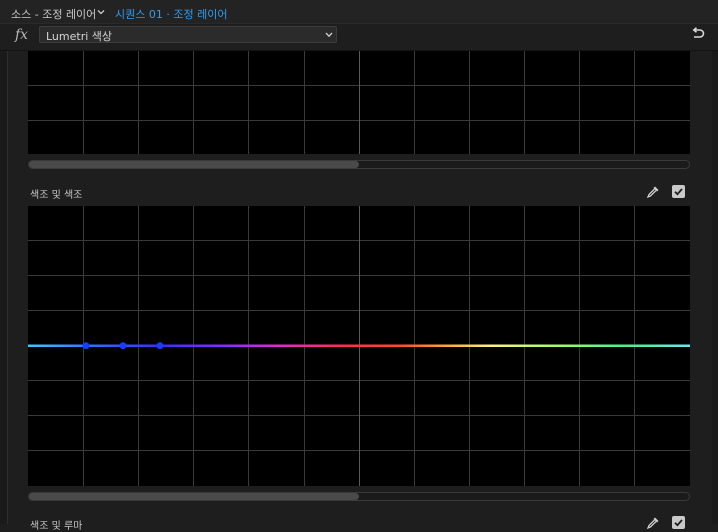  What do you see at coordinates (7, 287) in the screenshot?
I see `divider` at bounding box center [7, 287].